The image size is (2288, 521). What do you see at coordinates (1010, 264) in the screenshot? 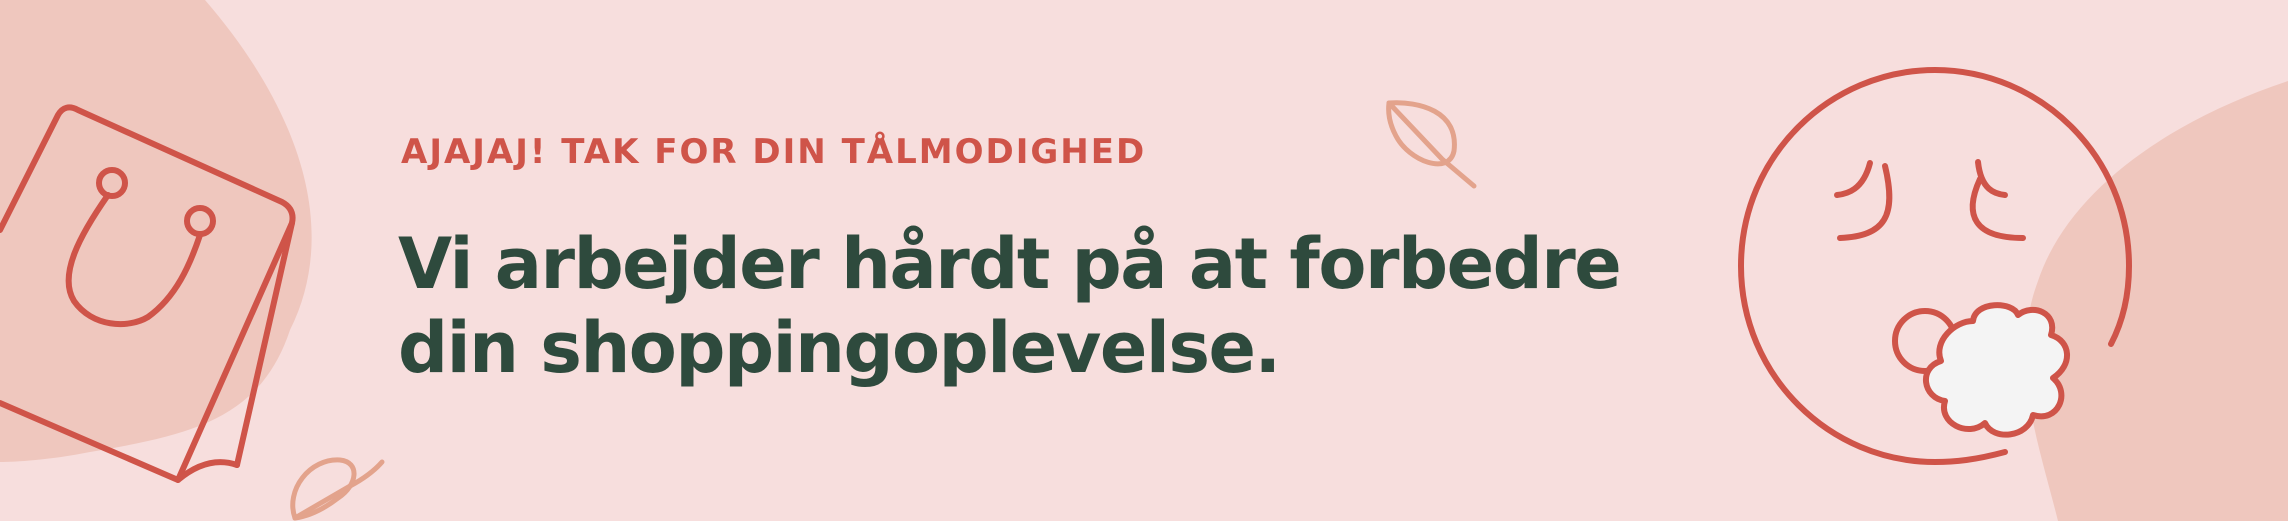
I see `headline-line-1: Vi arbejder hårdt på at forbedre` at bounding box center [1010, 264].